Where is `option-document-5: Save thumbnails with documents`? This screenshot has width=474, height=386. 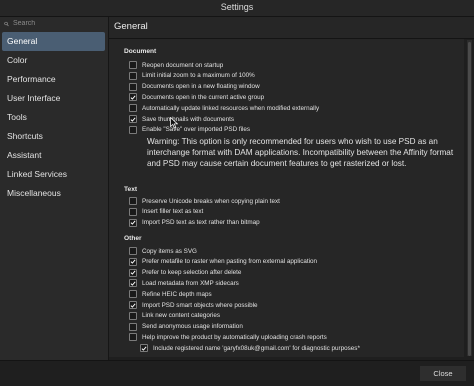
option-document-5: Save thumbnails with documents is located at coordinates (181, 119).